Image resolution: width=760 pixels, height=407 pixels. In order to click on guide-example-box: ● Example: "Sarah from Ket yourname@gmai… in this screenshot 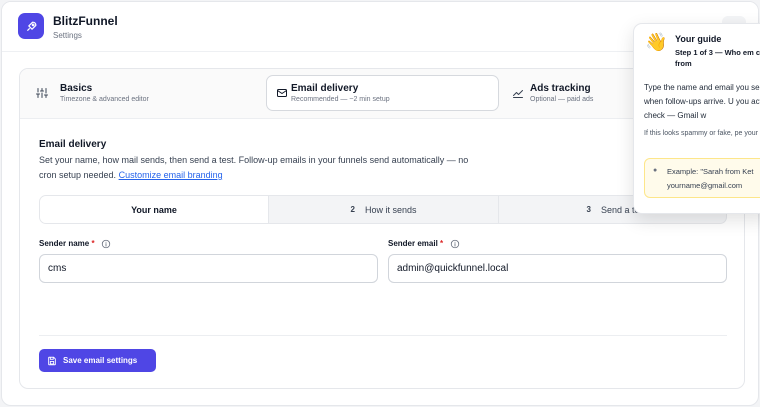, I will do `click(702, 178)`.